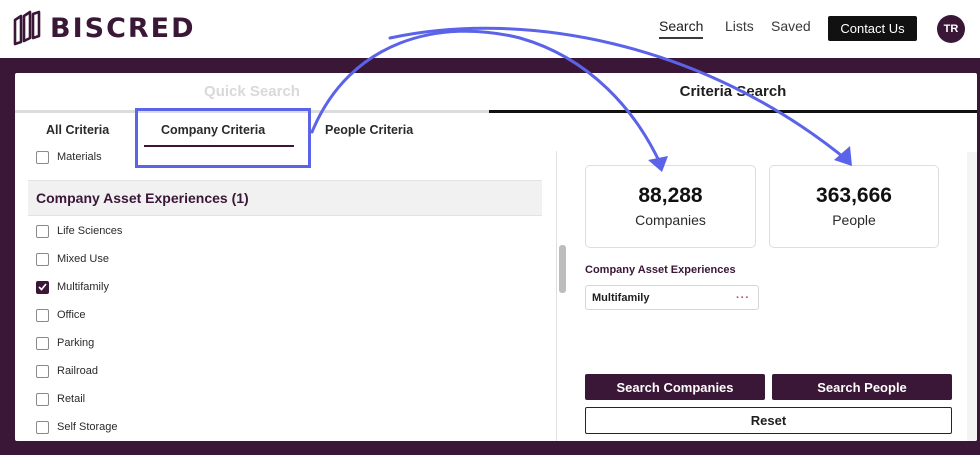 The height and width of the screenshot is (455, 980). I want to click on companies-count-card: 88,288 Companies, so click(670, 206).